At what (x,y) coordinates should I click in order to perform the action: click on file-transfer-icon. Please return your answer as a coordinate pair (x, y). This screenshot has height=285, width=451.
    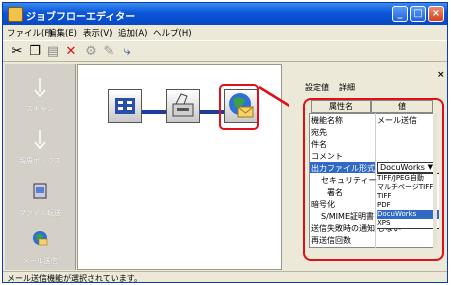
    Looking at the image, I should click on (40, 191).